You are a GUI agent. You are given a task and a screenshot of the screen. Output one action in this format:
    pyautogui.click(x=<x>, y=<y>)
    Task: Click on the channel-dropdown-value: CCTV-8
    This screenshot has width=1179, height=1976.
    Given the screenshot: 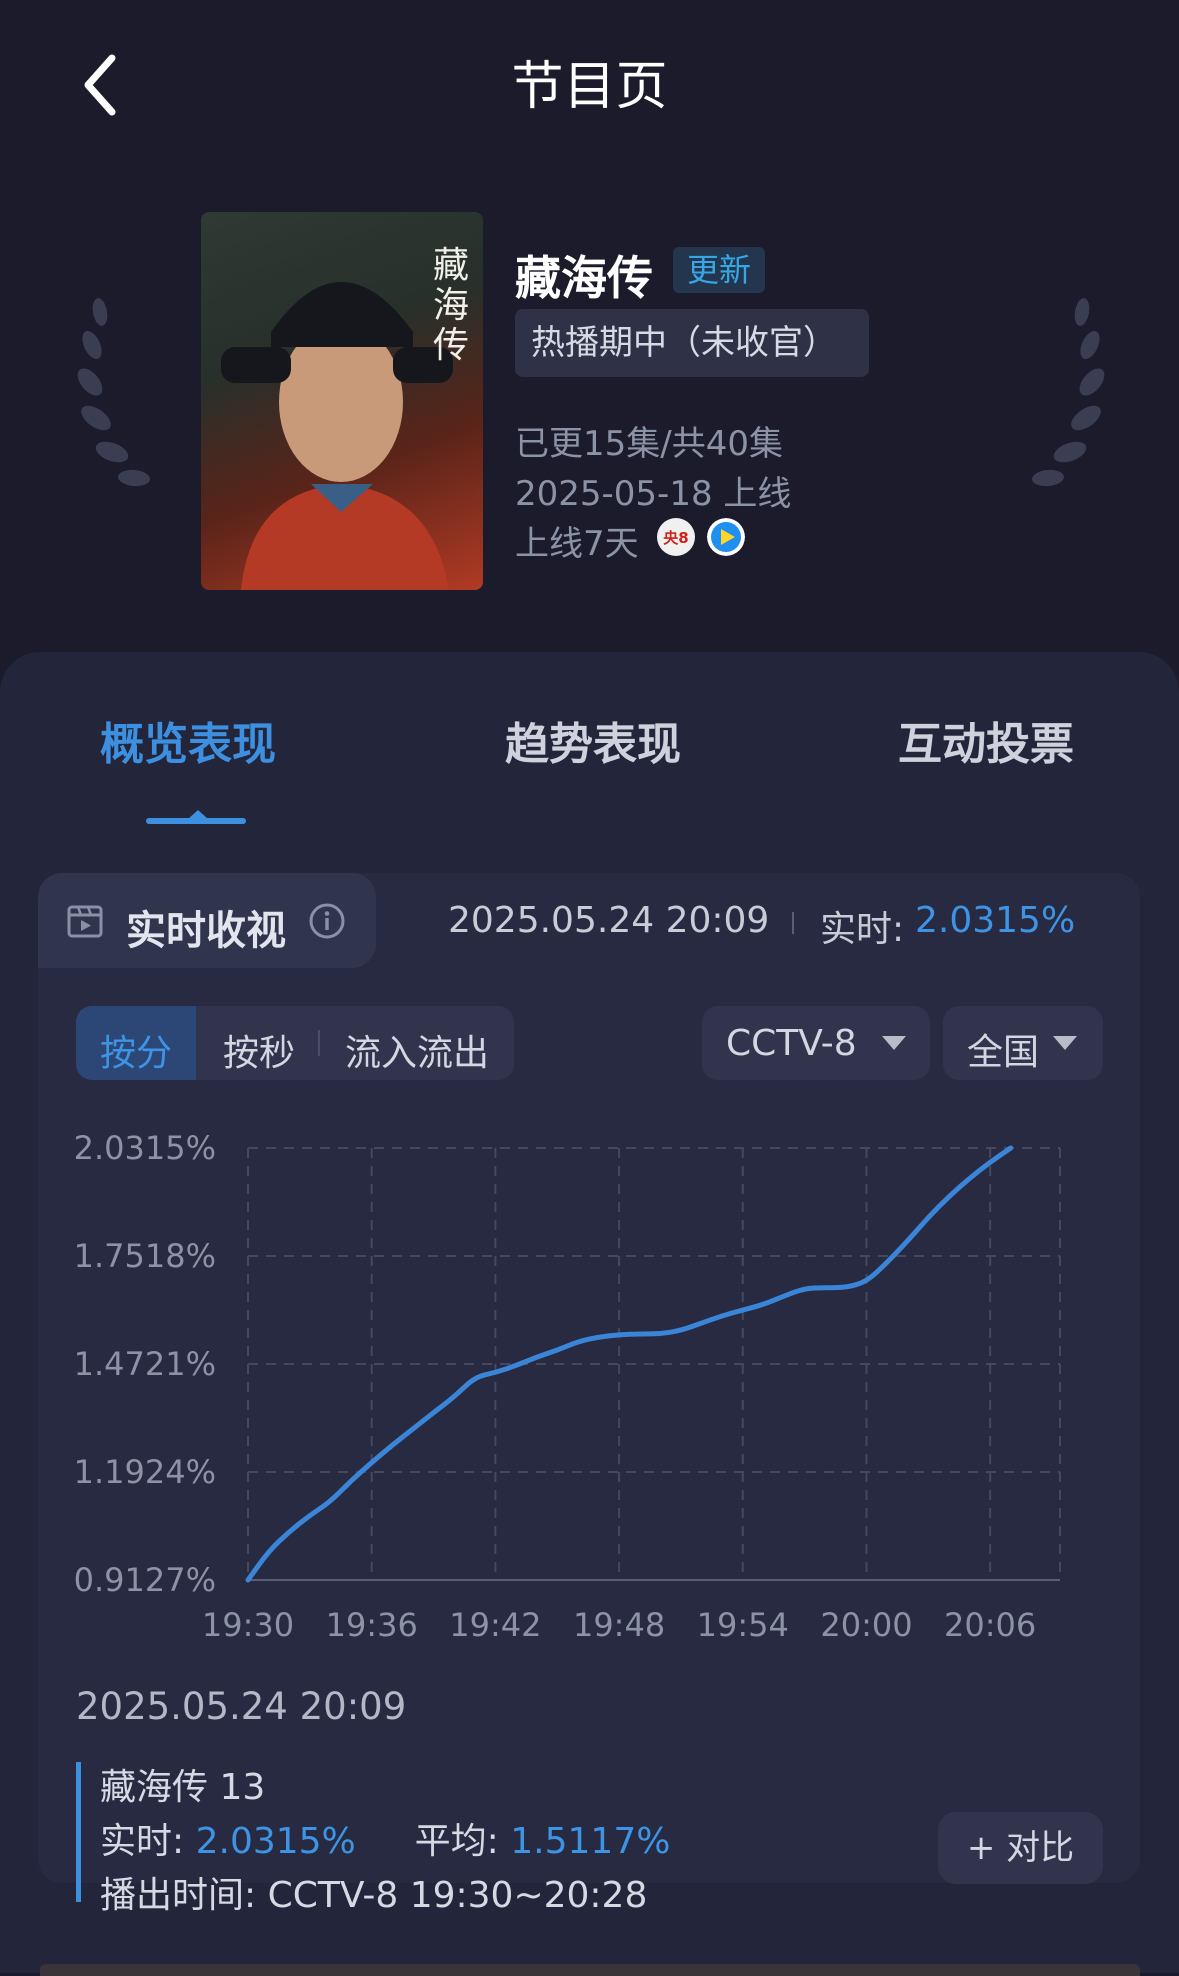 What is the action you would take?
    pyautogui.click(x=791, y=1043)
    